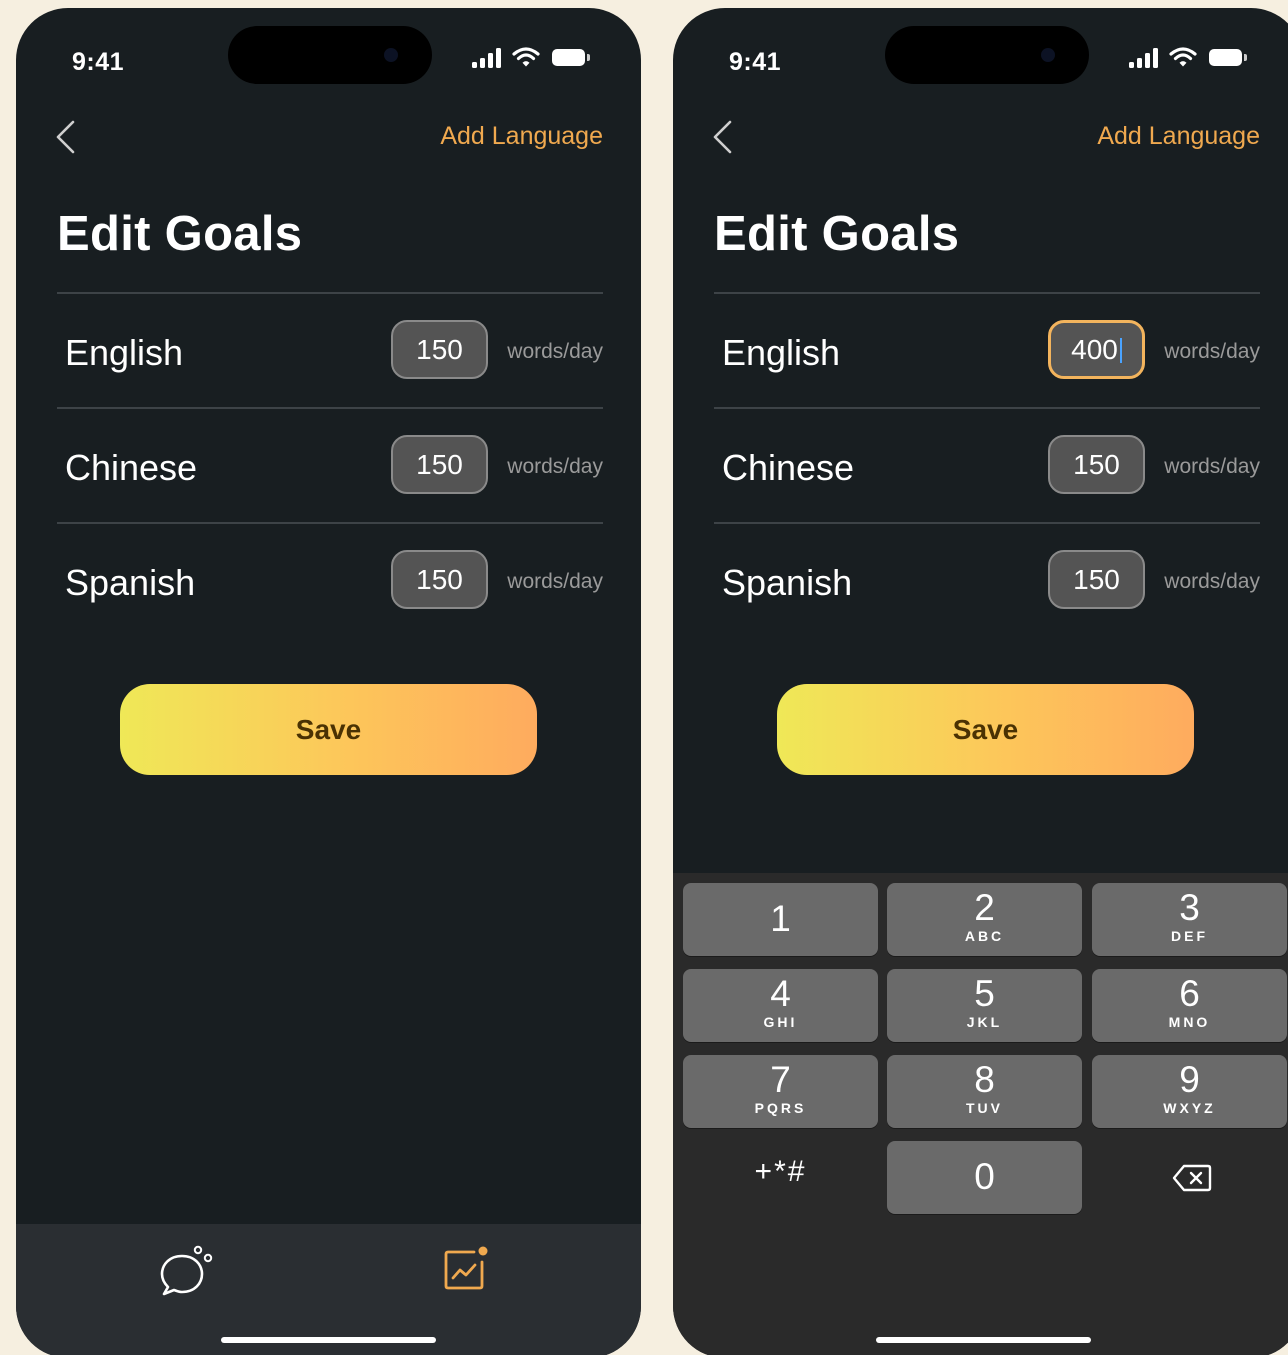 The height and width of the screenshot is (1355, 1288). Describe the element at coordinates (780, 1177) in the screenshot. I see `key-symbols: +*#` at that location.